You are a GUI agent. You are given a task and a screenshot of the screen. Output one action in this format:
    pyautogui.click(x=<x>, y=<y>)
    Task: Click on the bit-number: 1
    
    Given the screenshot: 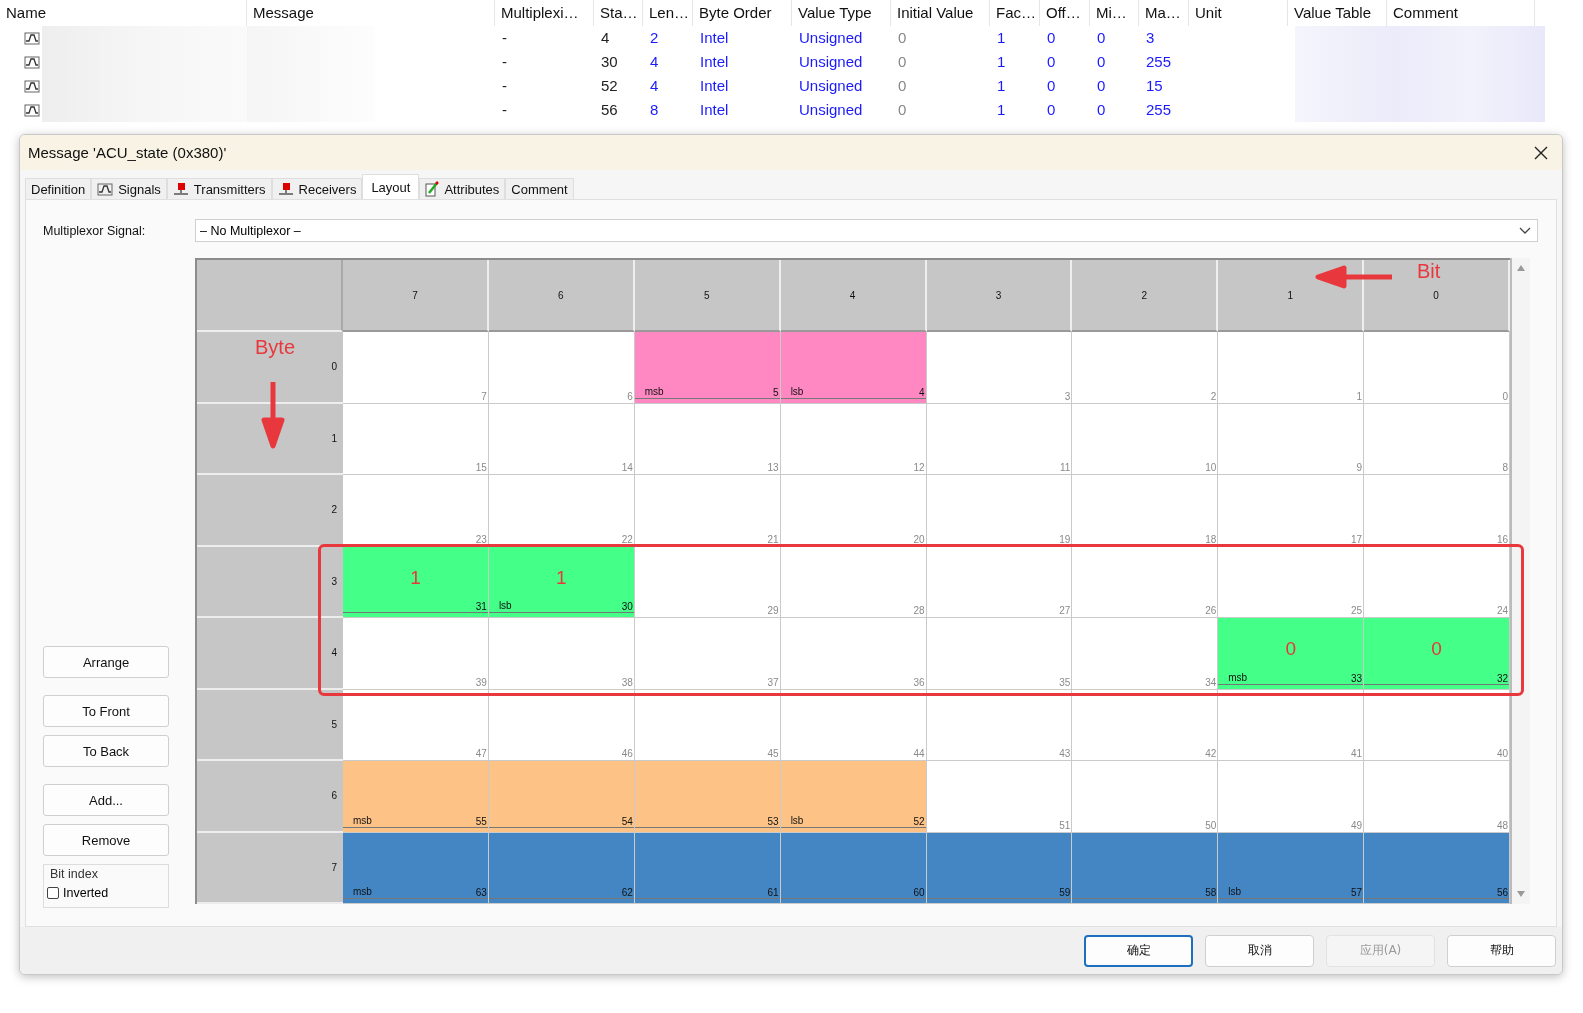 What is the action you would take?
    pyautogui.click(x=1359, y=396)
    